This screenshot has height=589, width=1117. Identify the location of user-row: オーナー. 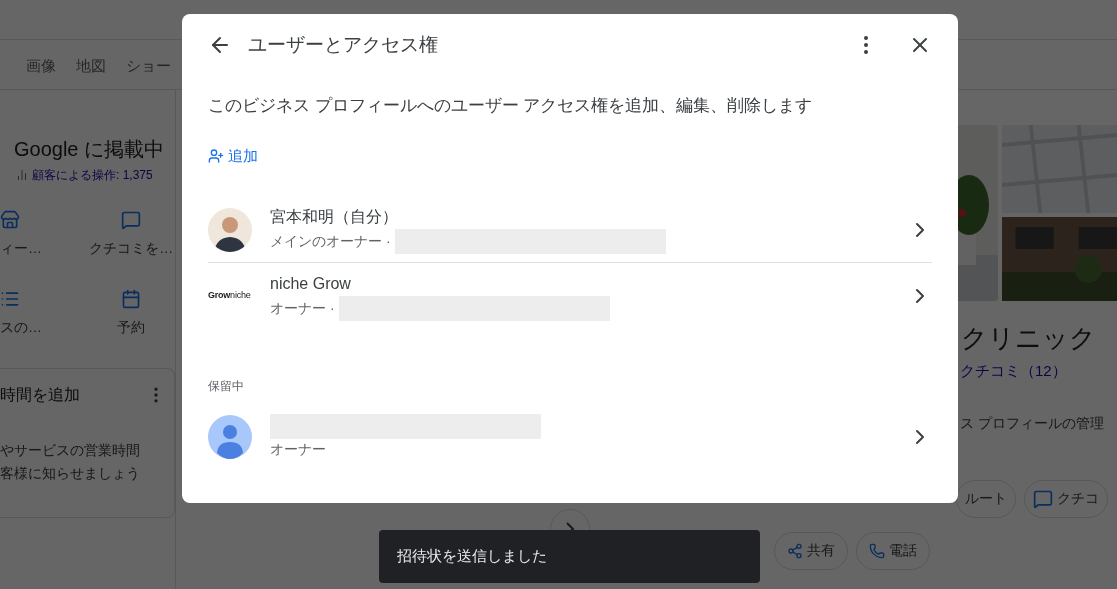
(570, 437).